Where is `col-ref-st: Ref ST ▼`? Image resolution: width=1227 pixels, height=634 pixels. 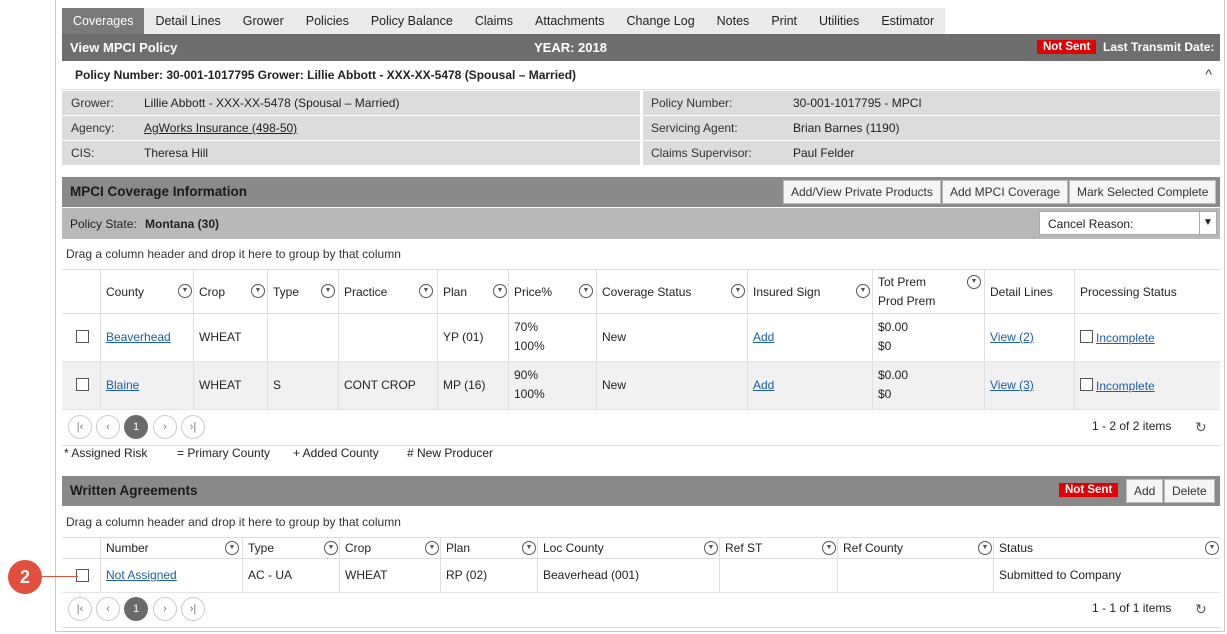 col-ref-st: Ref ST ▼ is located at coordinates (778, 548).